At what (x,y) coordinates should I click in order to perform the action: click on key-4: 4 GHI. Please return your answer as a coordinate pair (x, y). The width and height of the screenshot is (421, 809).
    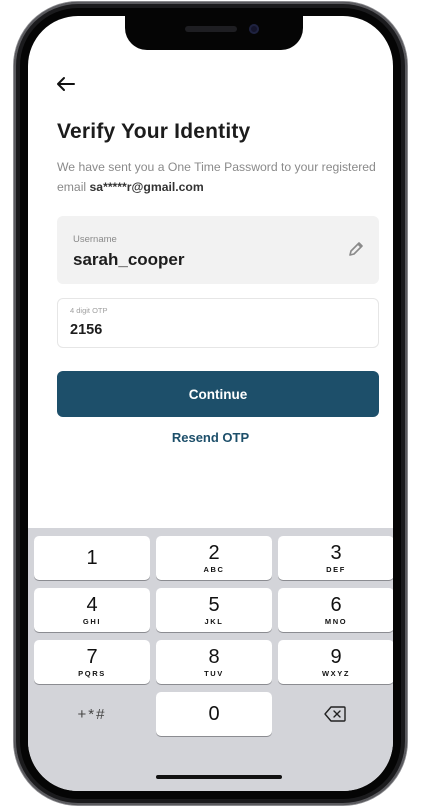
    Looking at the image, I should click on (92, 610).